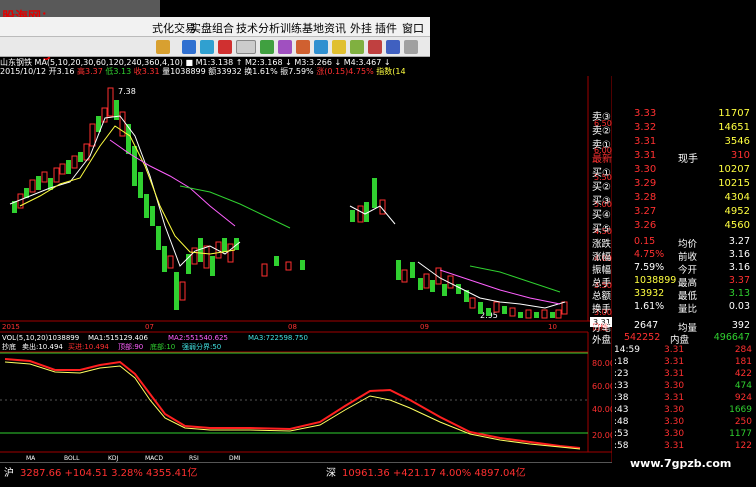  I want to click on bar-date: 2015/10/12, so click(23, 71).